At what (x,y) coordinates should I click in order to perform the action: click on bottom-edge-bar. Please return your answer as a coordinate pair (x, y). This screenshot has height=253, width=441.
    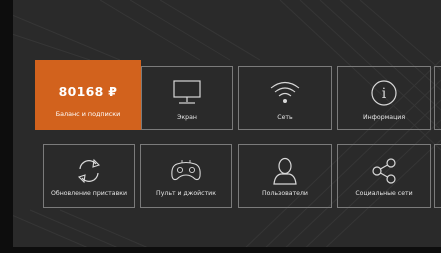
    Looking at the image, I should click on (220, 250).